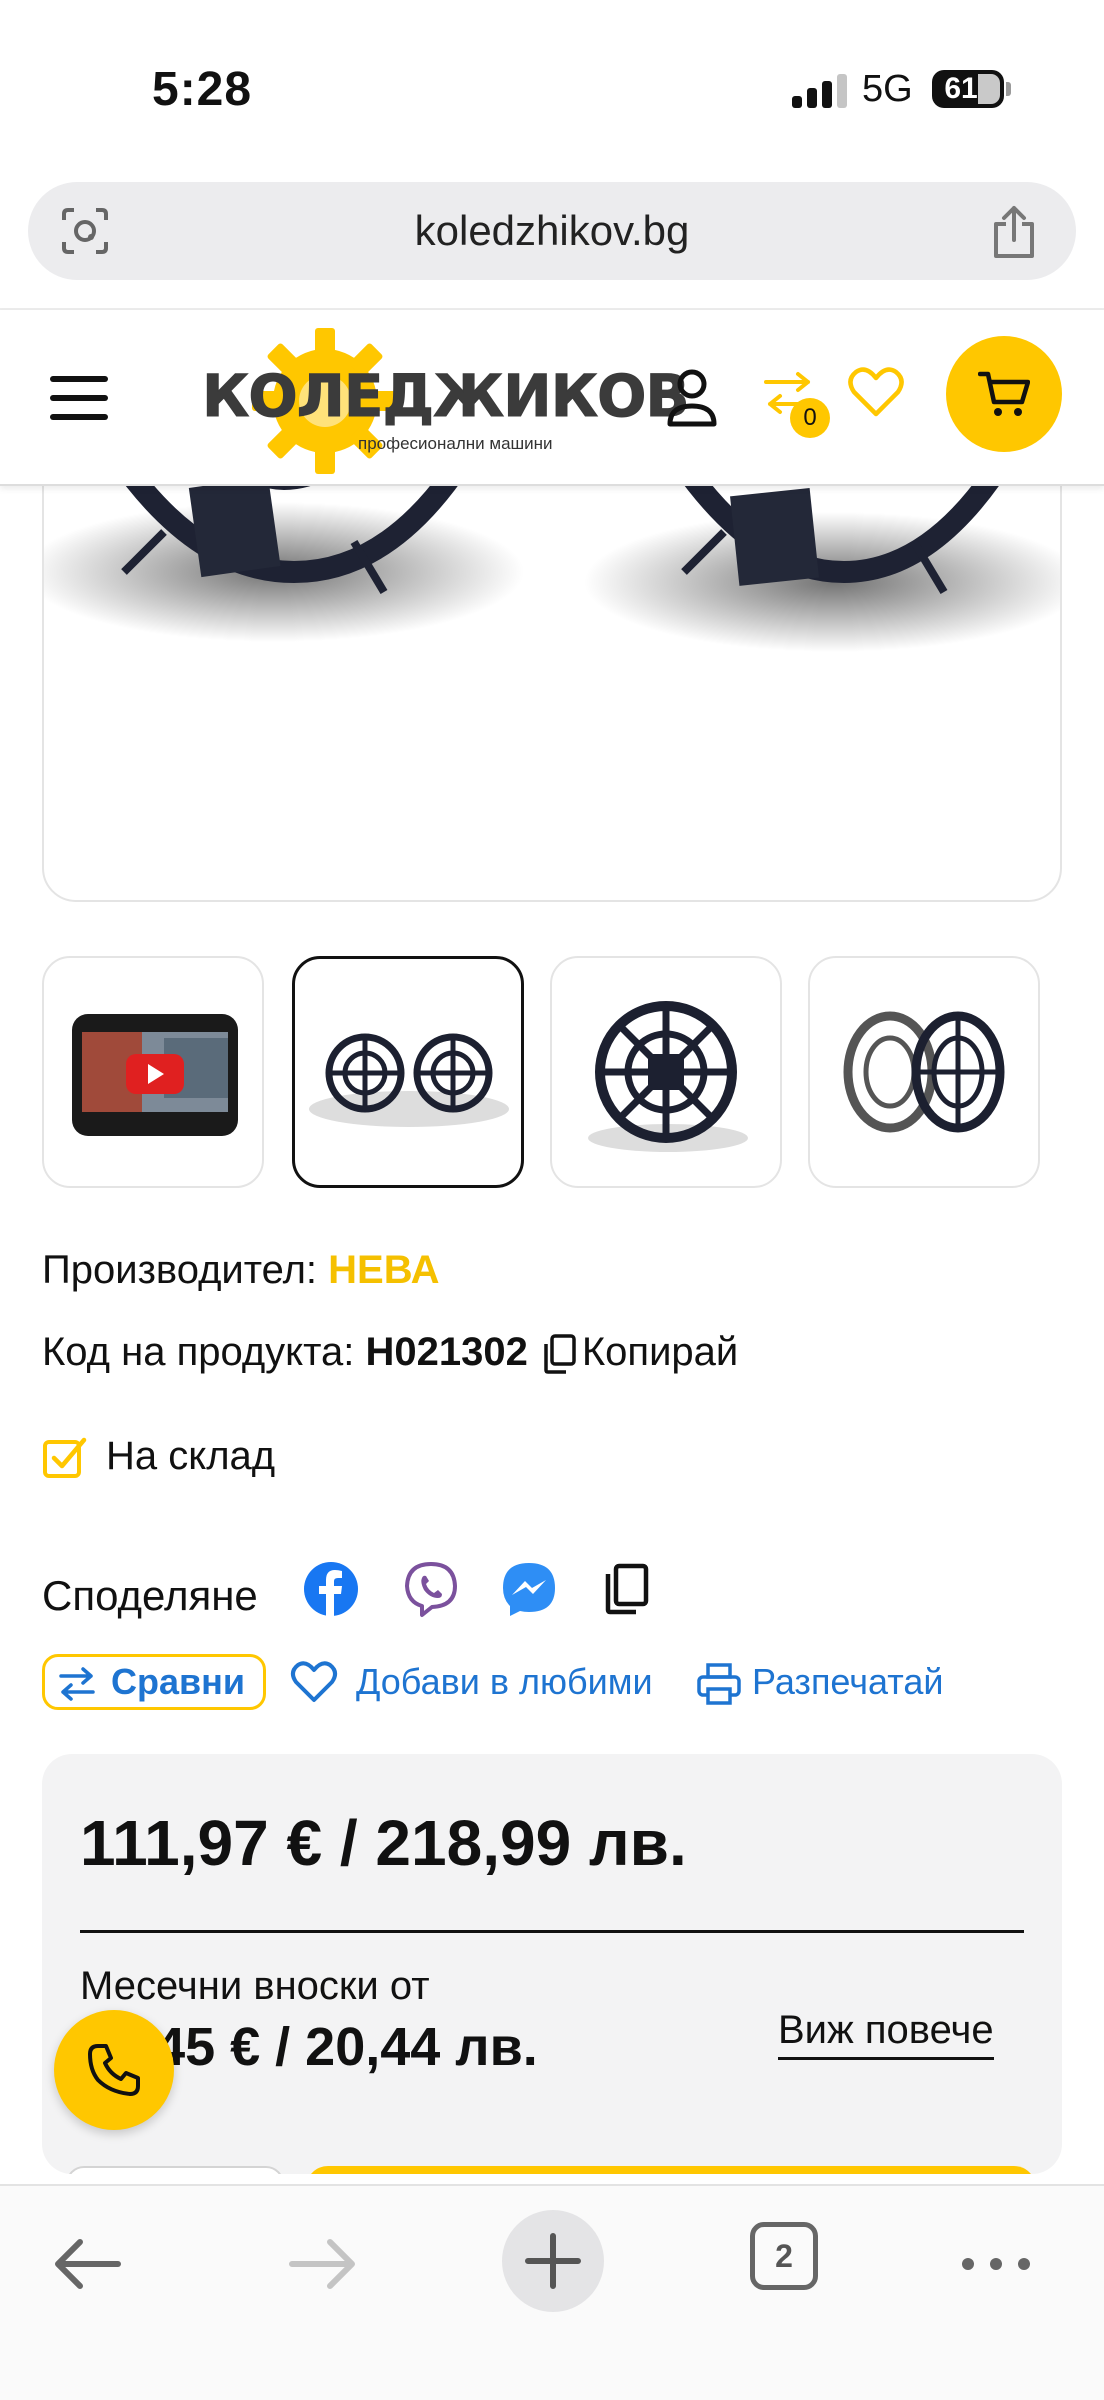 The image size is (1104, 2400). I want to click on cart-icon, so click(1004, 393).